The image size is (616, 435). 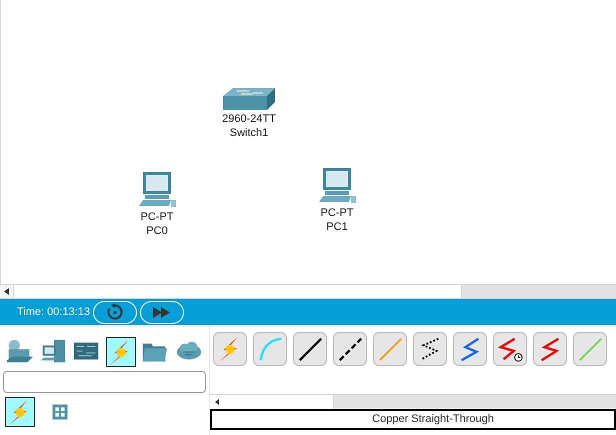 I want to click on fast-forward-button, so click(x=162, y=312).